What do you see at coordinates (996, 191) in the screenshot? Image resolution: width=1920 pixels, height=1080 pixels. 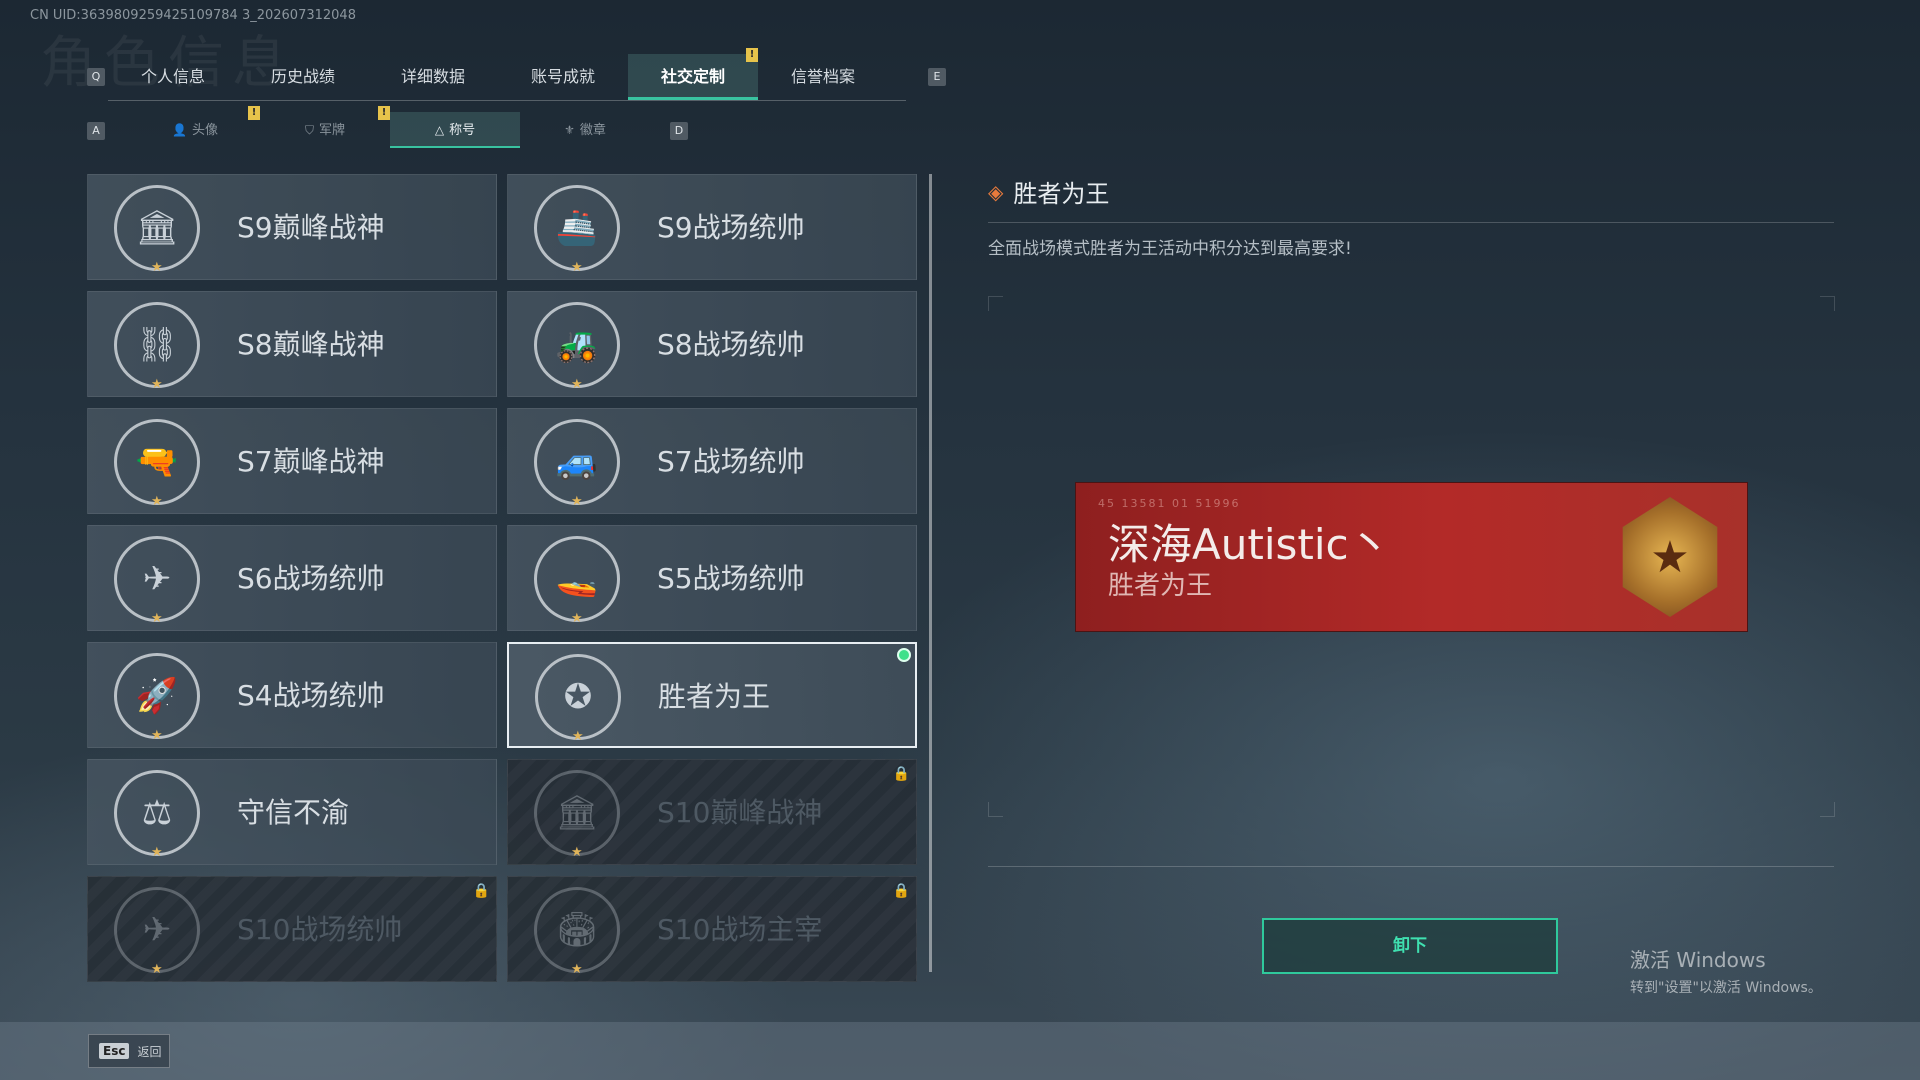 I see `diamond-icon: ◈` at bounding box center [996, 191].